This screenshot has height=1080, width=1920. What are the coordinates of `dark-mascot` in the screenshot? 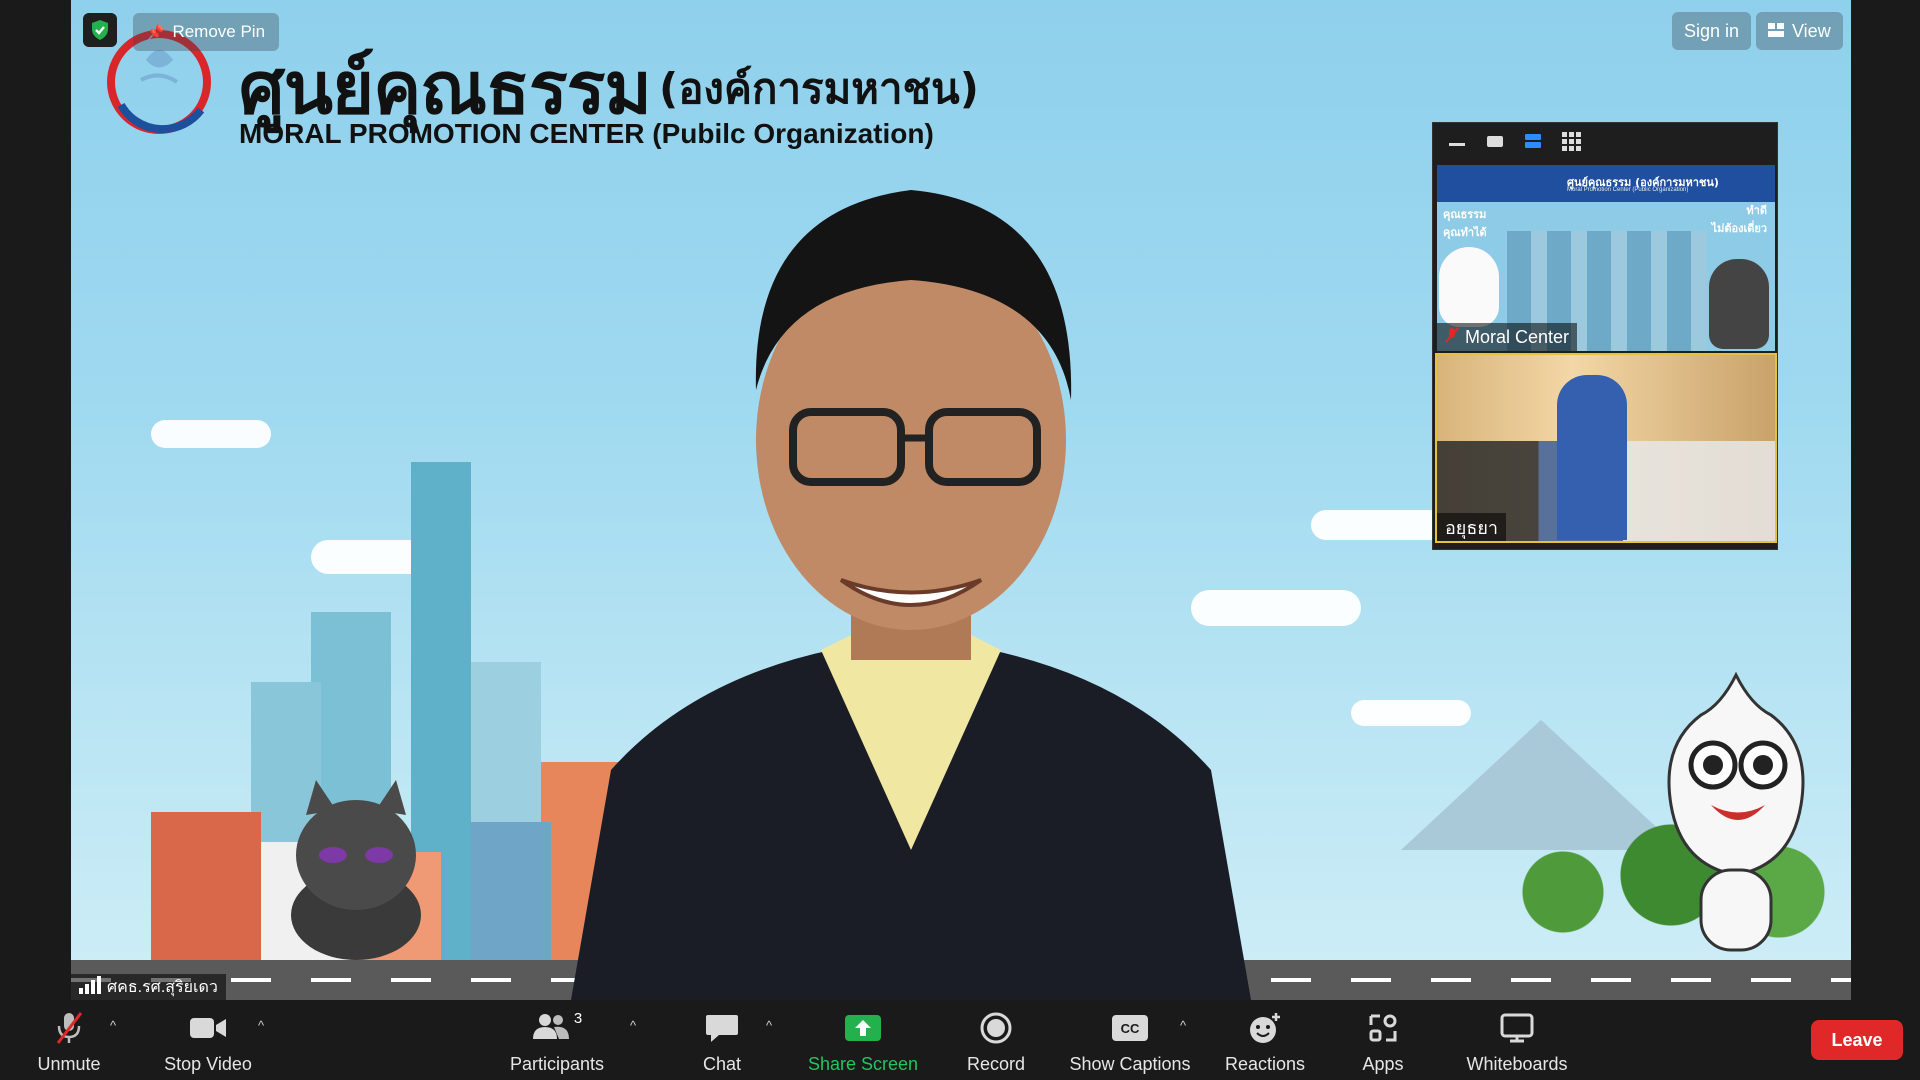 It's located at (356, 870).